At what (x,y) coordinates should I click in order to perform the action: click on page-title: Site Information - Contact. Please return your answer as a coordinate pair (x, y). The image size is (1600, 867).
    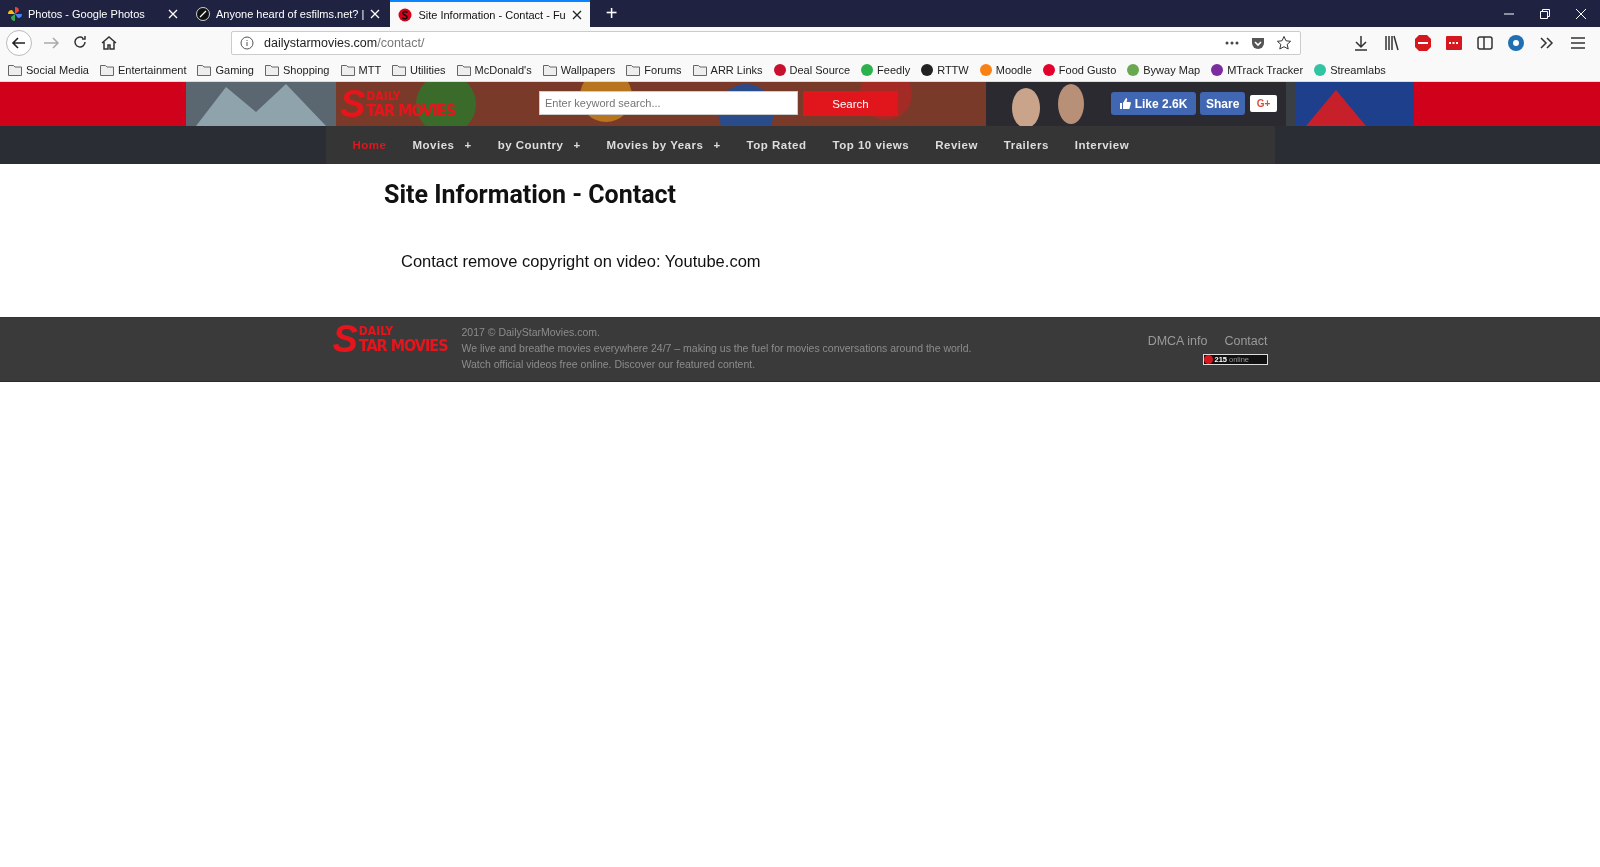
    Looking at the image, I should click on (531, 194).